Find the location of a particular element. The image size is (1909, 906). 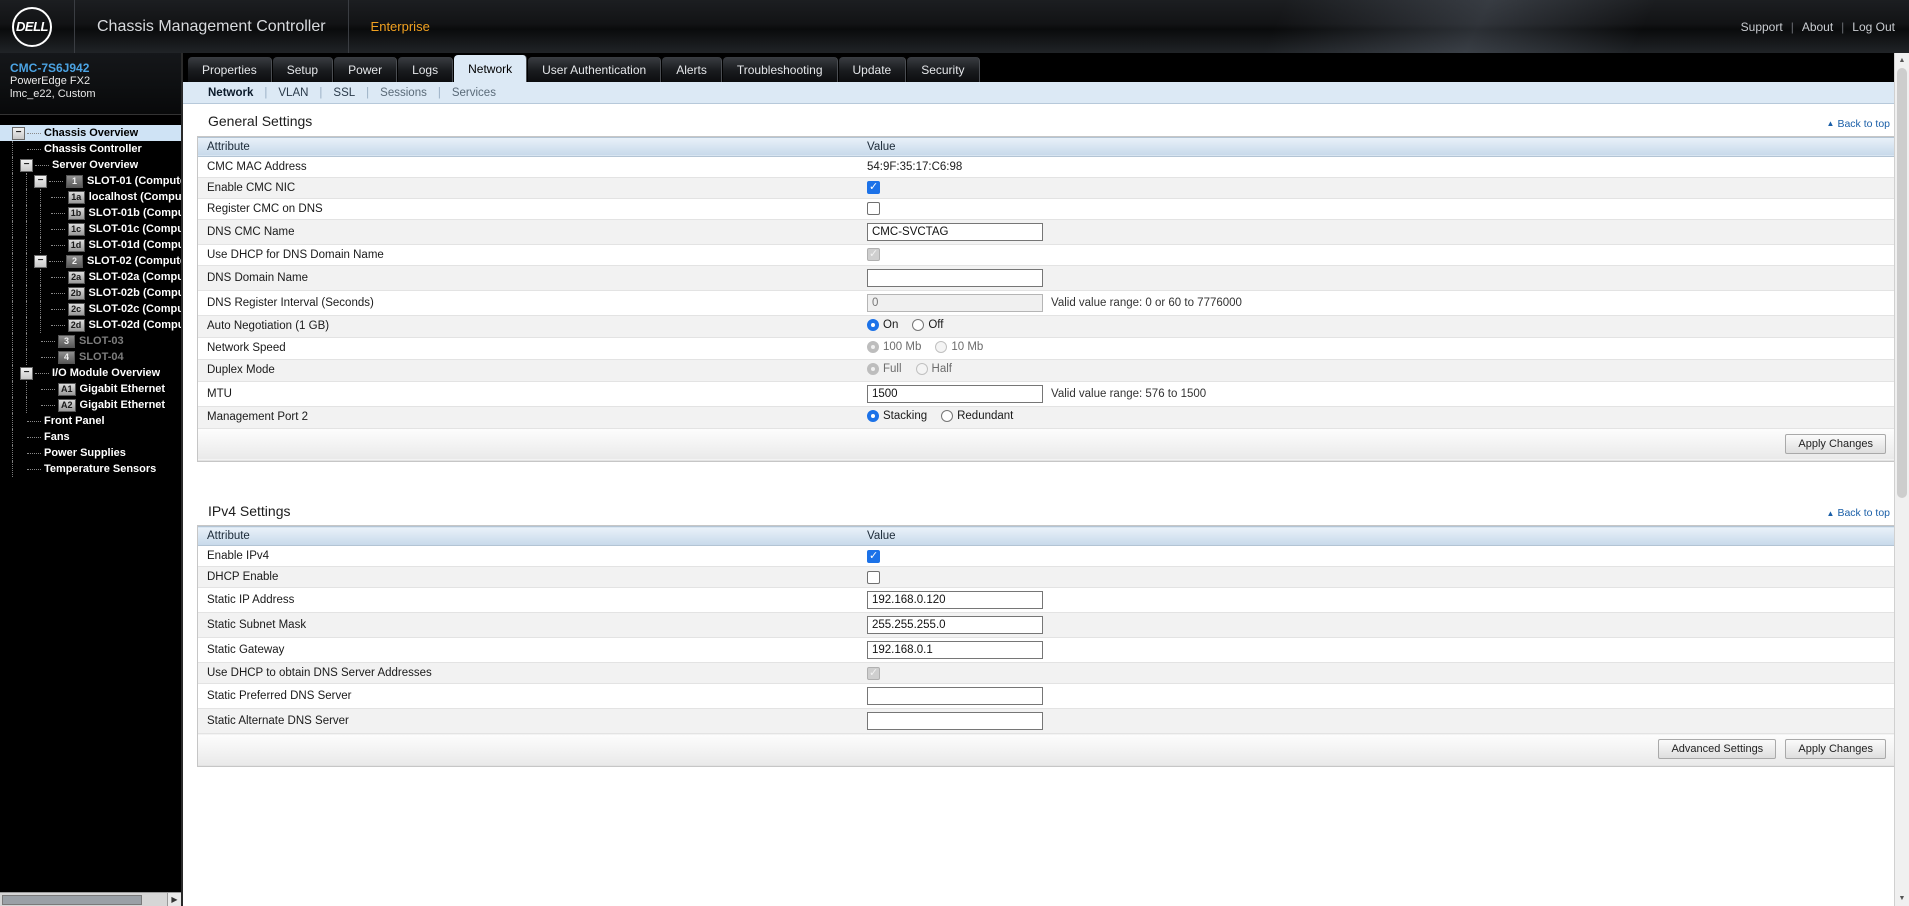

slot-badge: 1a is located at coordinates (76, 197).